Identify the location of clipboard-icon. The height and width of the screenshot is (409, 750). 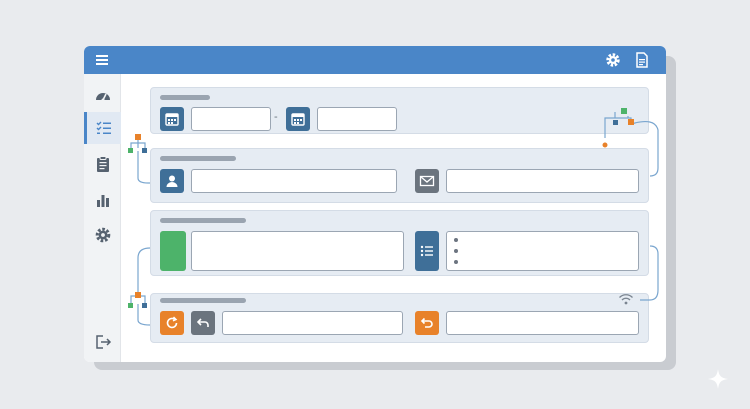
(102, 164).